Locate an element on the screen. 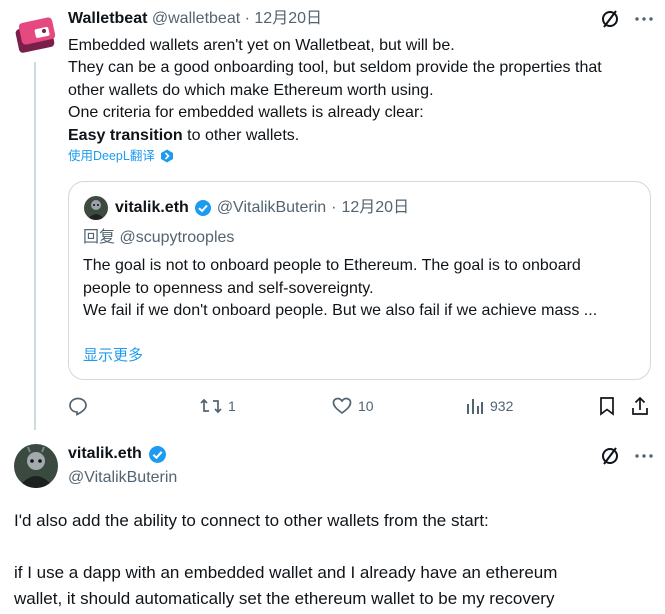 The width and height of the screenshot is (665, 614). quote-author-handle: @VitalikButerin is located at coordinates (271, 208).